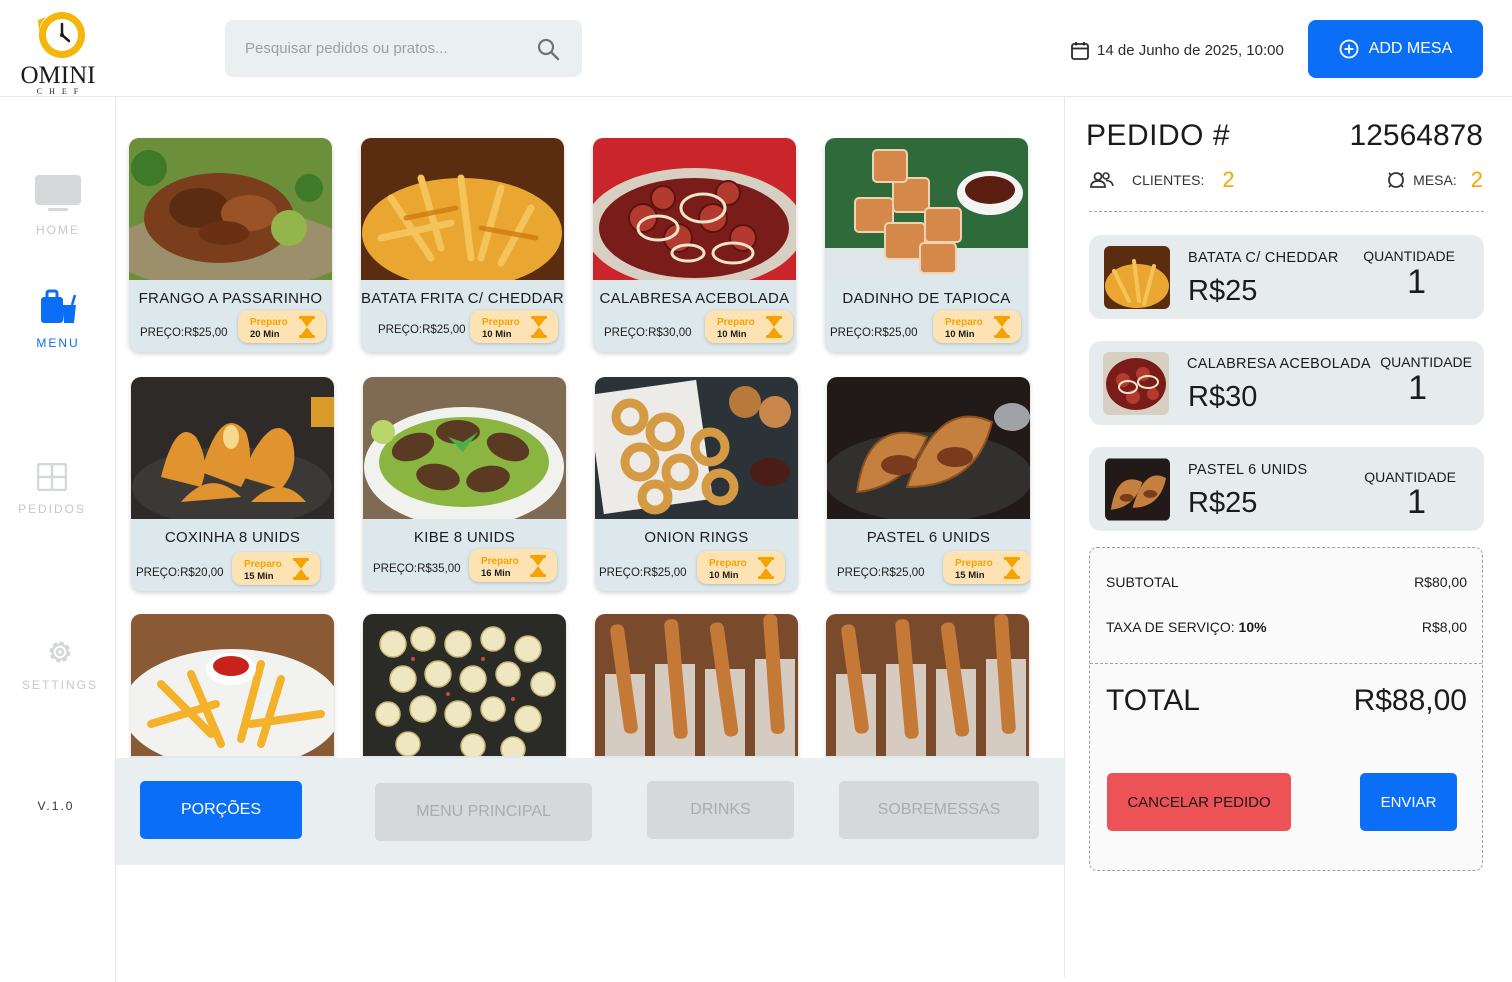 The width and height of the screenshot is (1512, 982). Describe the element at coordinates (1248, 470) in the screenshot. I see `item-name: PASTEL 6 UNIDS` at that location.